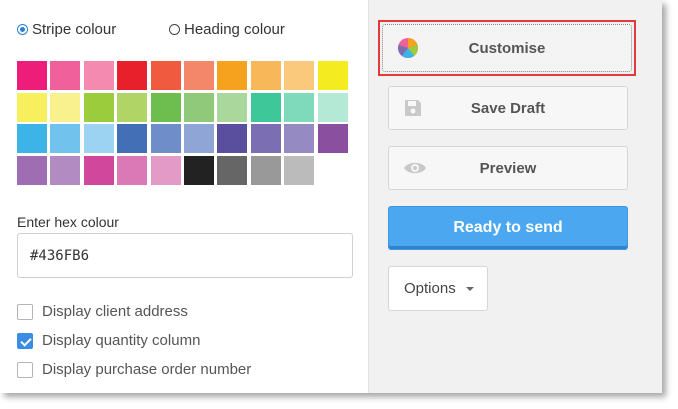 The width and height of the screenshot is (678, 409). I want to click on preview-button: Preview, so click(508, 168).